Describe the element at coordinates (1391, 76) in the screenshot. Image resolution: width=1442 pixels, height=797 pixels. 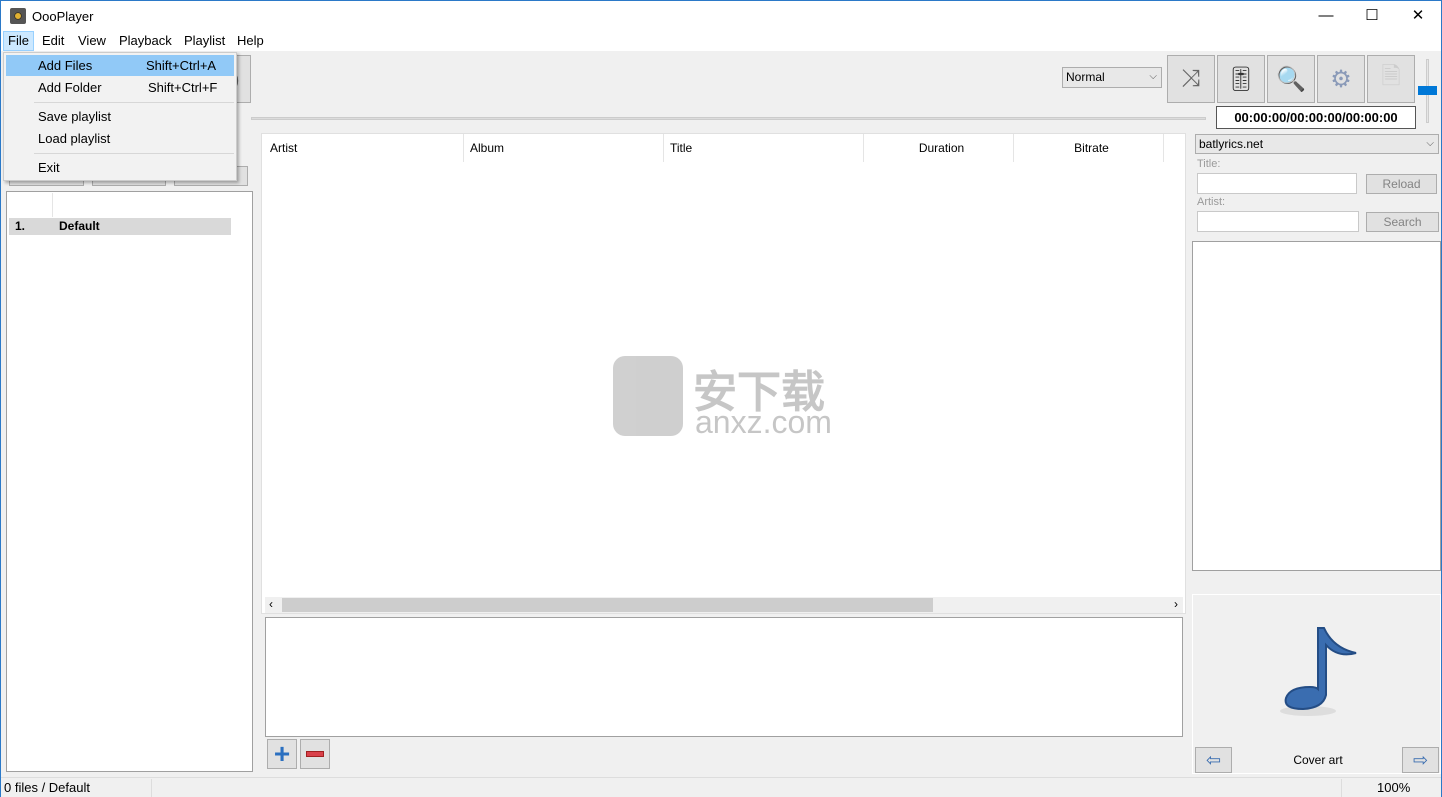
I see `document-icon: 🗎` at that location.